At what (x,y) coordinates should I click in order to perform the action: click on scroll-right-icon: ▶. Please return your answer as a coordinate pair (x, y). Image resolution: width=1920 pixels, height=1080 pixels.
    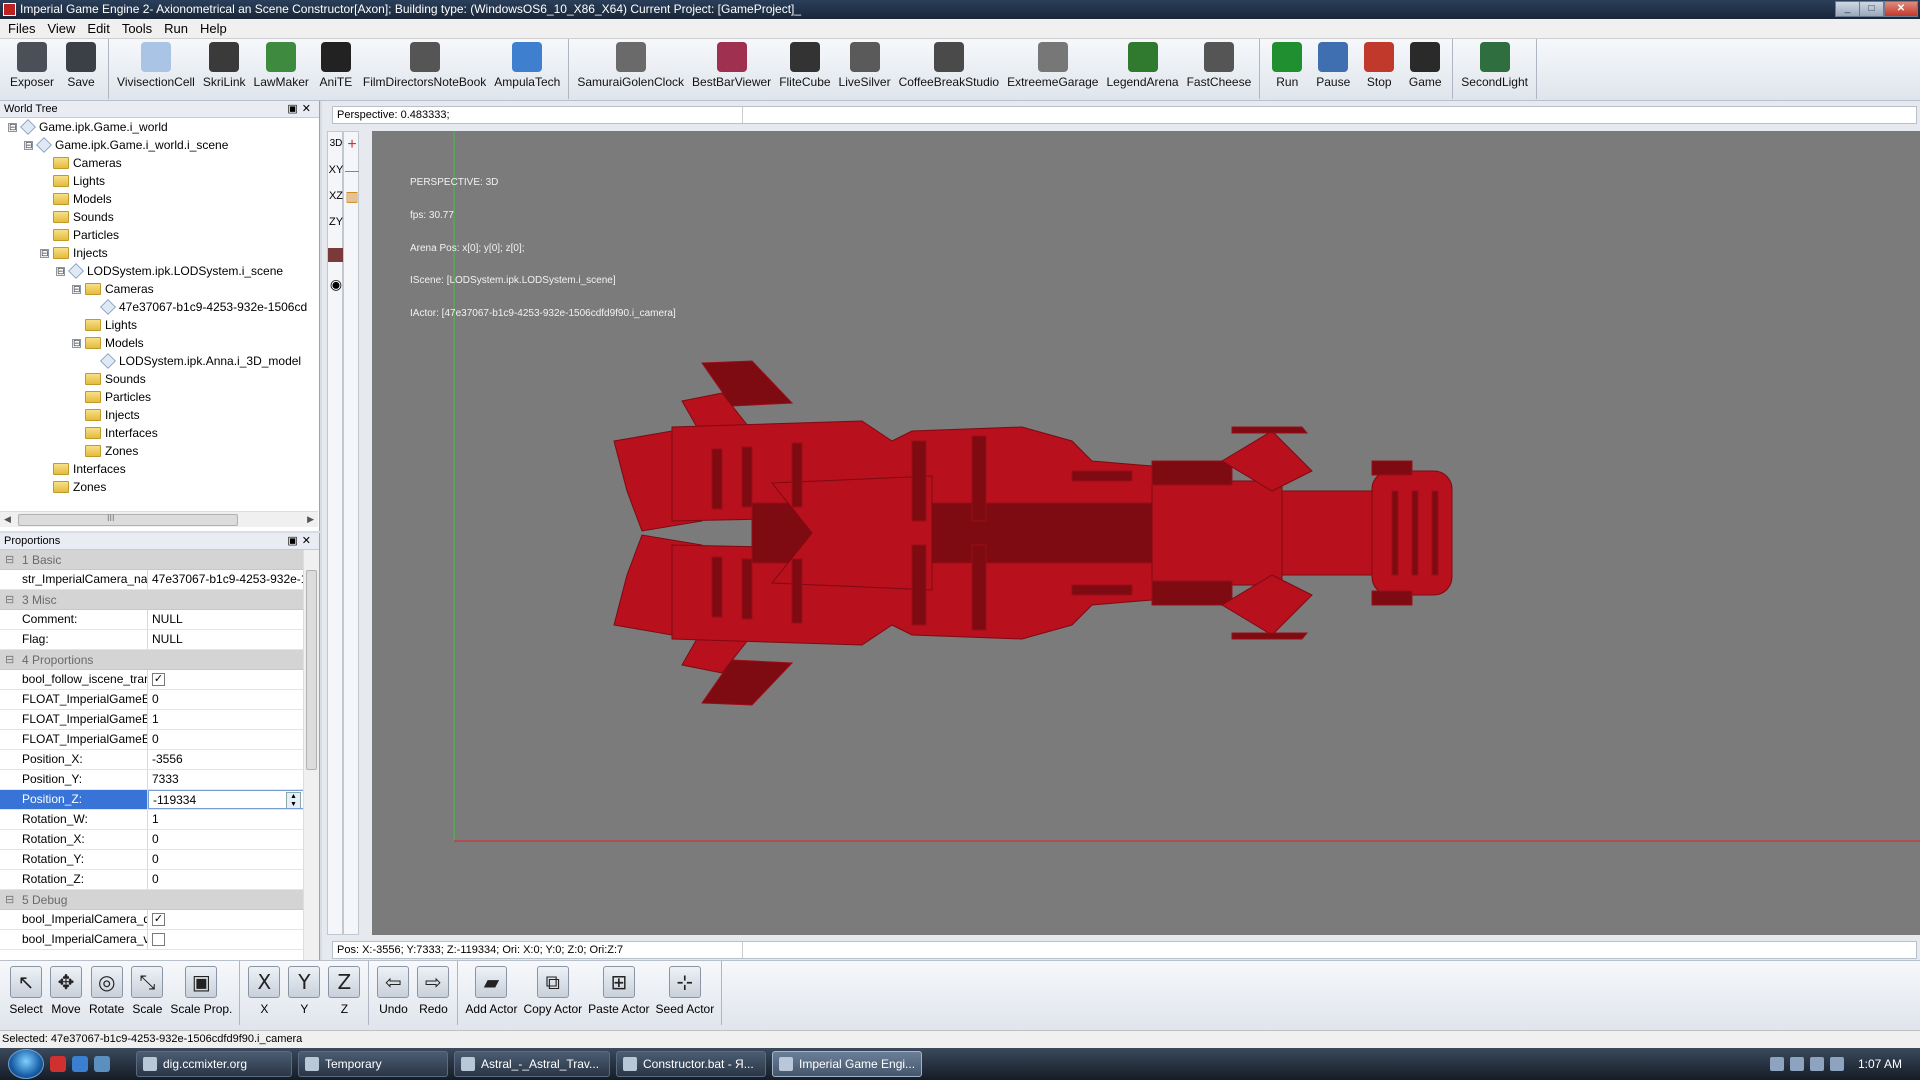
    Looking at the image, I should click on (310, 519).